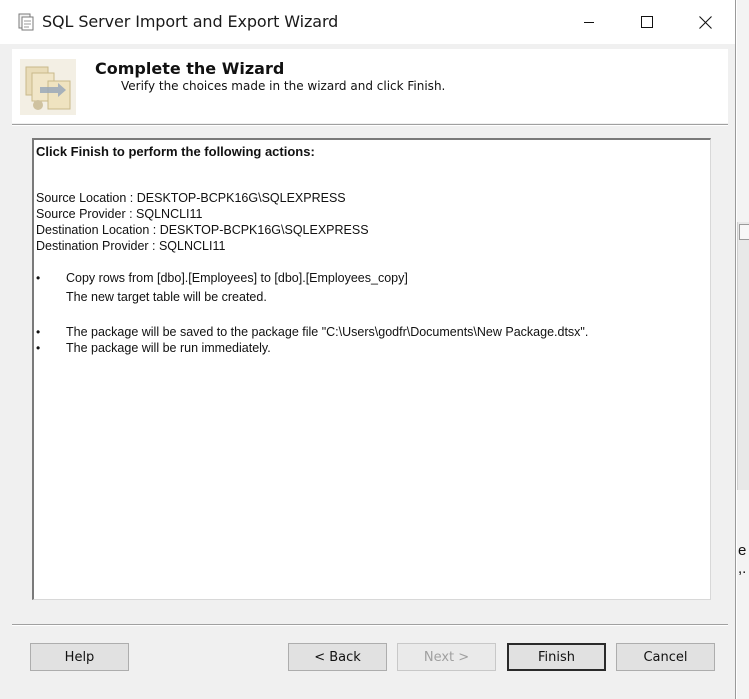  I want to click on header-divider, so click(370, 125).